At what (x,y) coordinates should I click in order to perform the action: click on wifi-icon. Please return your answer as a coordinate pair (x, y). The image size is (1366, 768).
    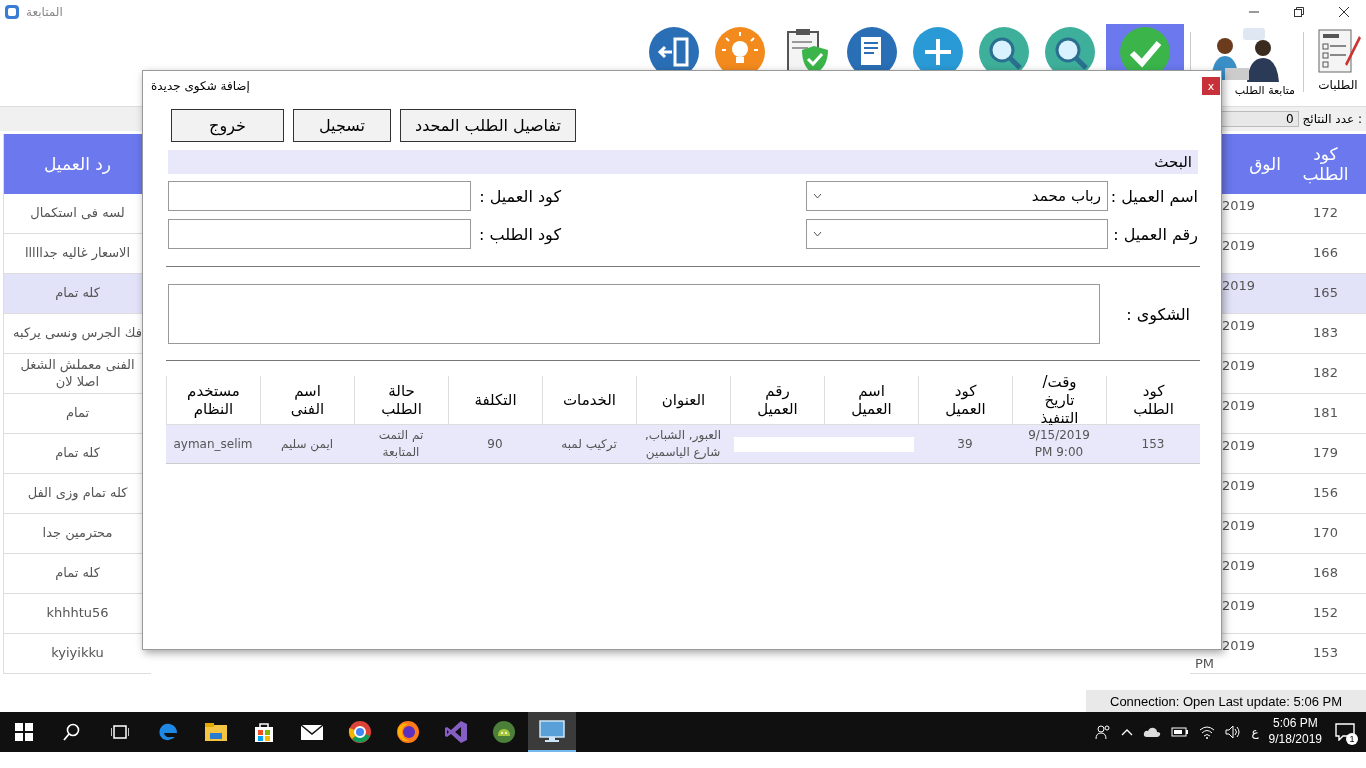
    Looking at the image, I should click on (1207, 732).